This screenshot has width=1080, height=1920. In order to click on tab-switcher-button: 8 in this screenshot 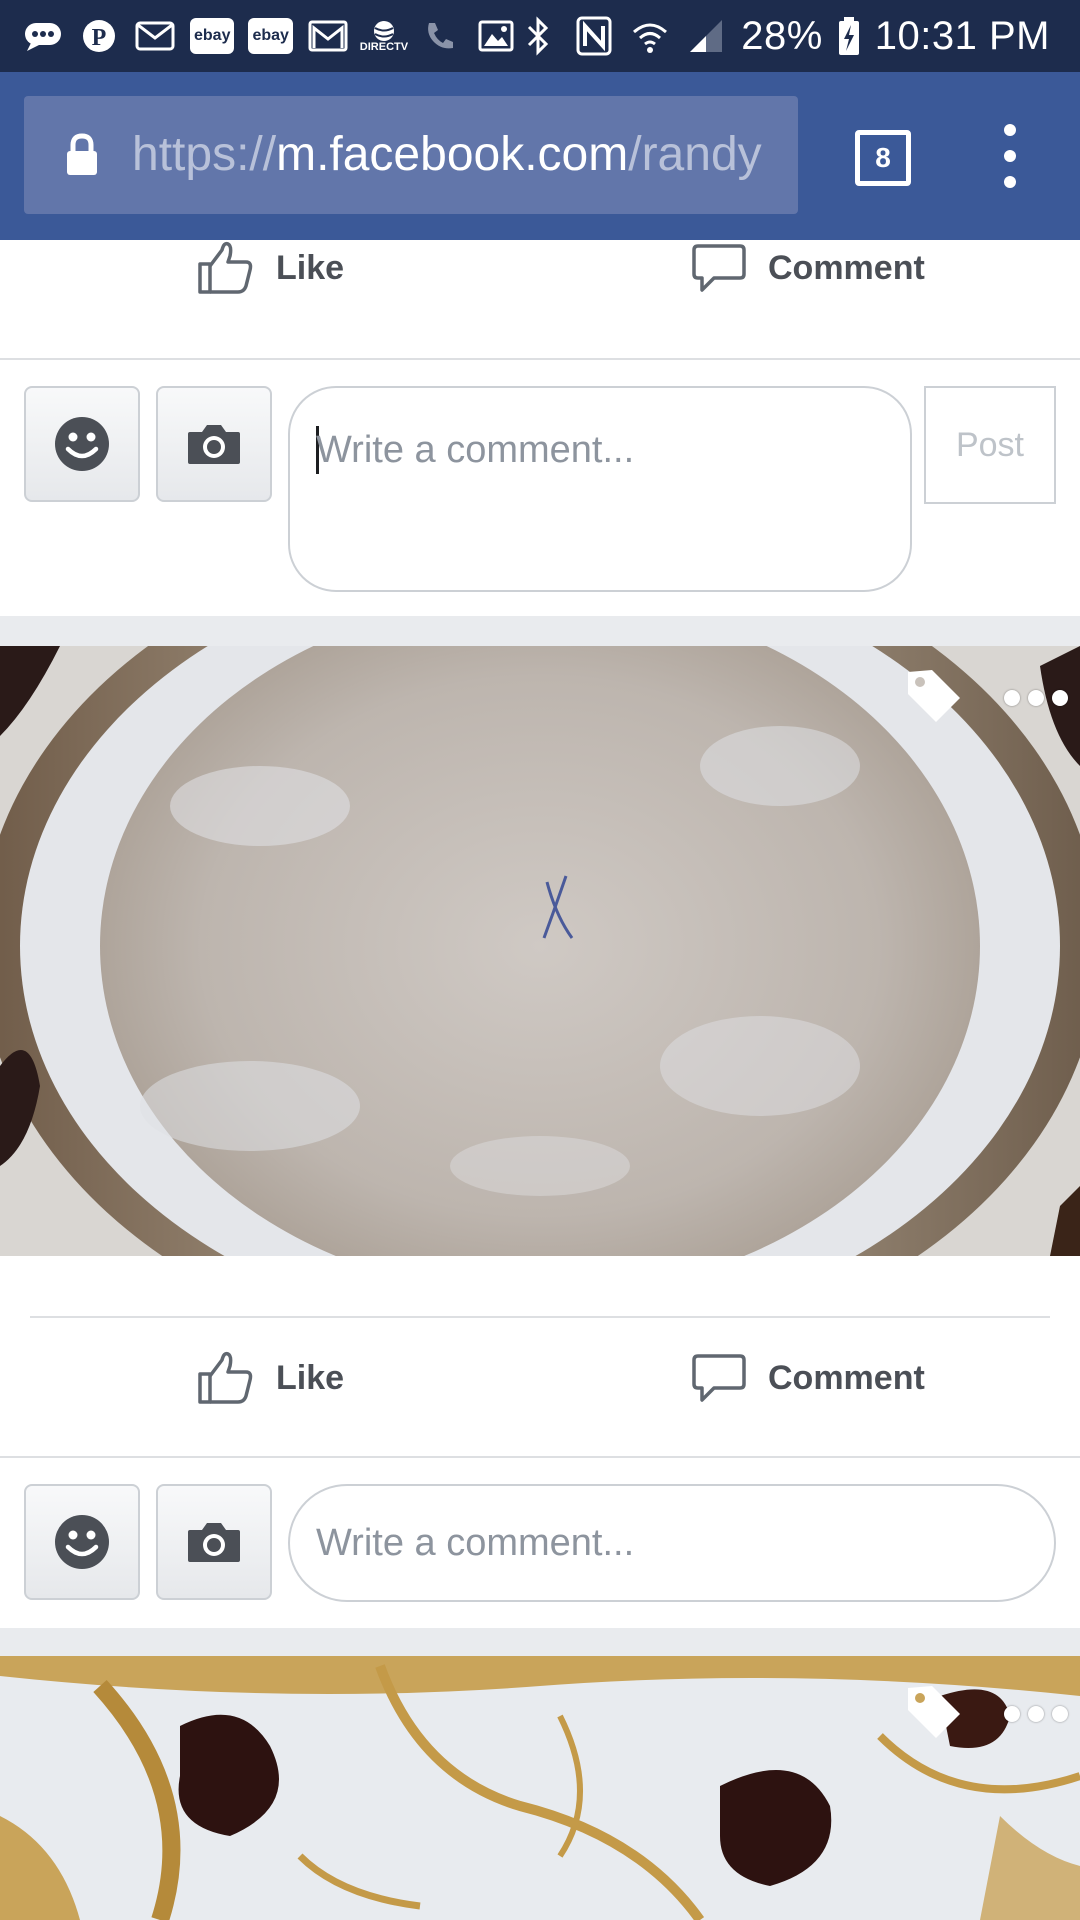, I will do `click(883, 158)`.